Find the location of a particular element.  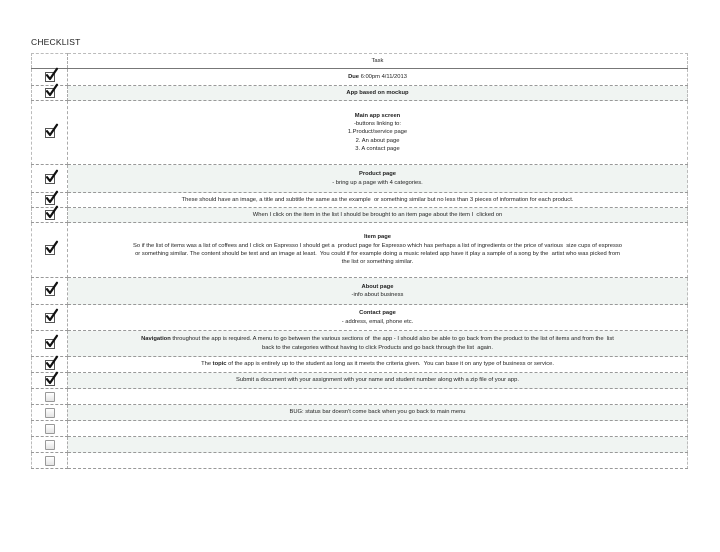

task-line: - bring up a page with 4 categories. is located at coordinates (377, 183).